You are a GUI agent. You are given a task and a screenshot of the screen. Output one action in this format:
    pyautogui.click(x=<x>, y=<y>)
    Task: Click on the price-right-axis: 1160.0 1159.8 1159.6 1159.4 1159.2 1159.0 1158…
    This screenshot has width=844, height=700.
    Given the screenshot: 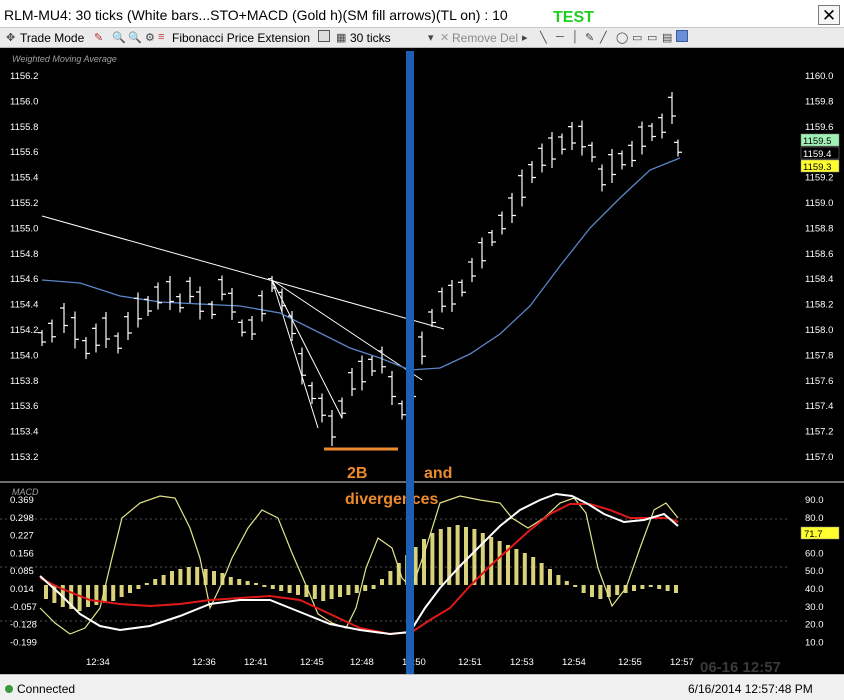 What is the action you would take?
    pyautogui.click(x=819, y=267)
    